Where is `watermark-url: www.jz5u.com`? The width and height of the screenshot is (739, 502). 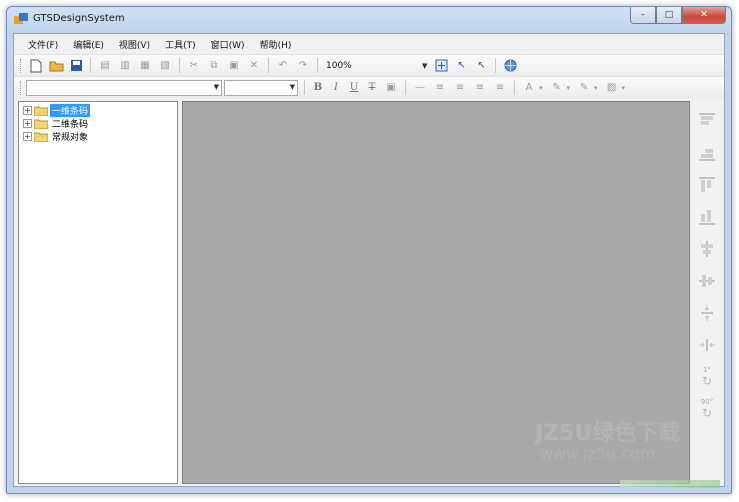 watermark-url: www.jz5u.com is located at coordinates (598, 453).